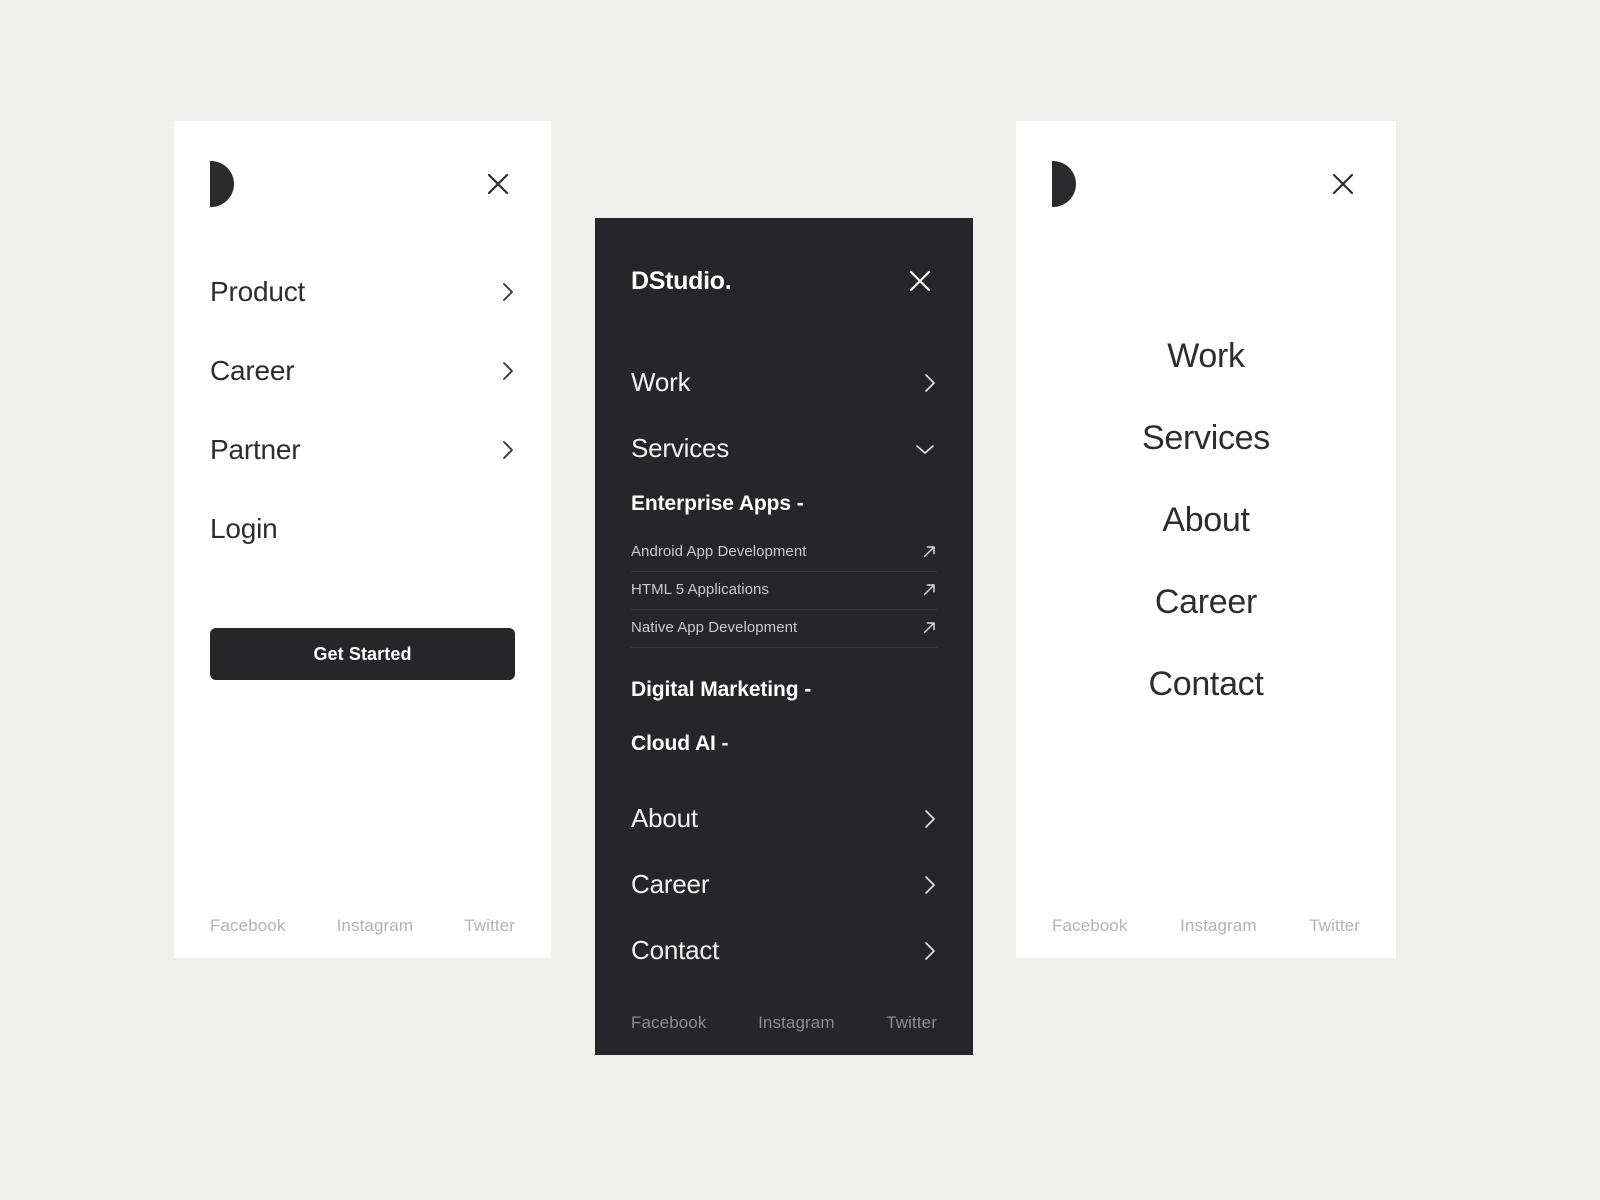 This screenshot has width=1600, height=1200. I want to click on submenu-group-heading-cloud-ai: Cloud AI -, so click(784, 744).